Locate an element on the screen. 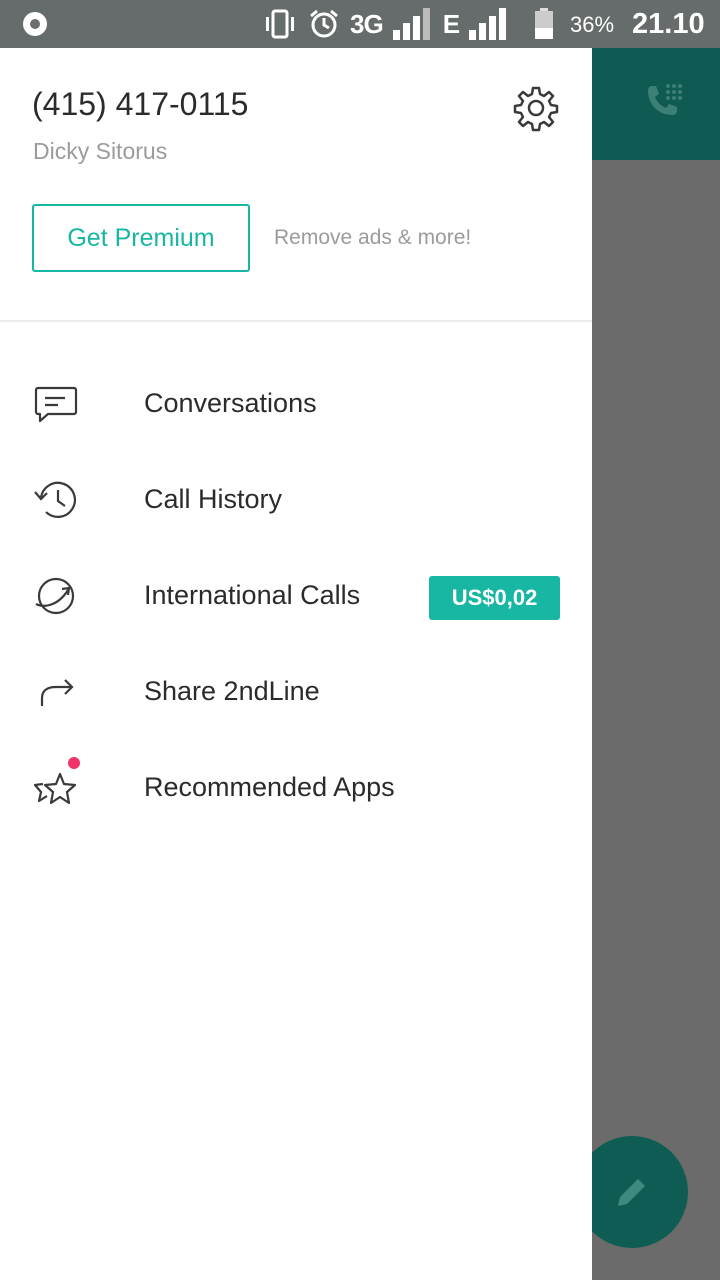 The width and height of the screenshot is (720, 1280). menu-item-recommended-apps: Recommended Apps is located at coordinates (296, 788).